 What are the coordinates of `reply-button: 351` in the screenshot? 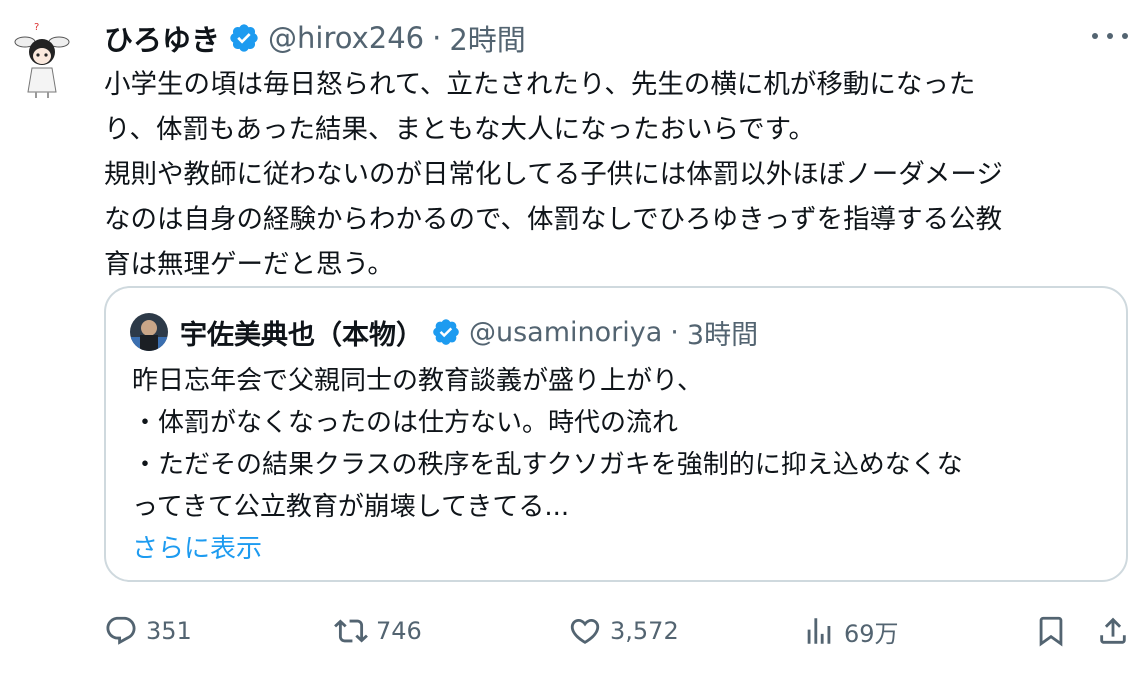 It's located at (148, 631).